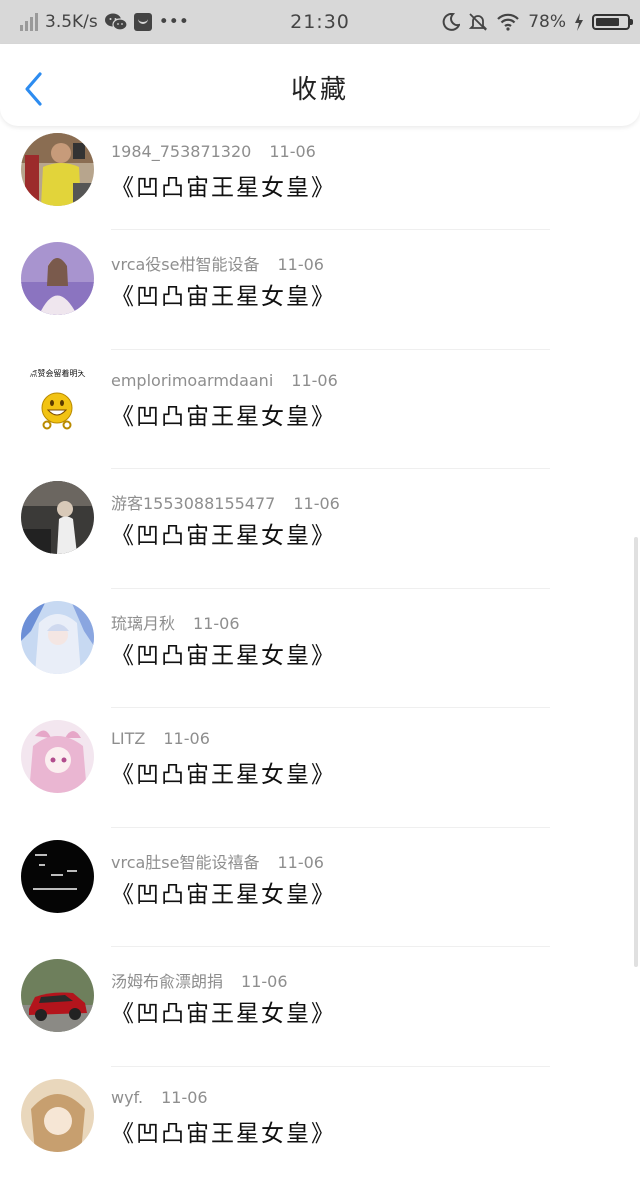  I want to click on signal-icon, so click(29, 22).